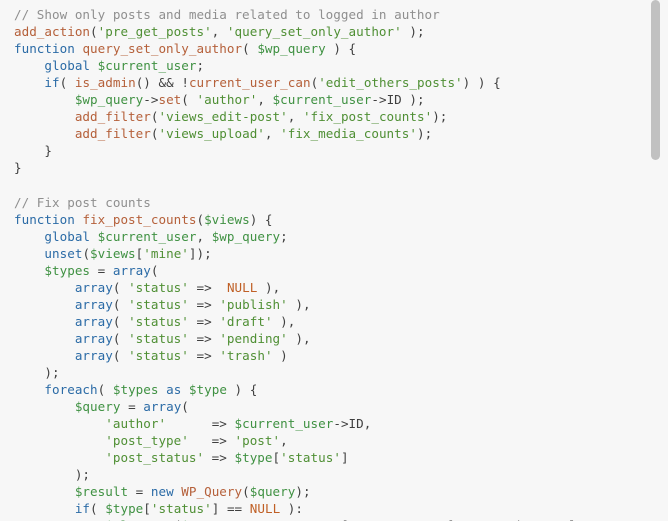 This screenshot has height=521, width=668. Describe the element at coordinates (288, 321) in the screenshot. I see `code-token-punctuation: ),` at that location.